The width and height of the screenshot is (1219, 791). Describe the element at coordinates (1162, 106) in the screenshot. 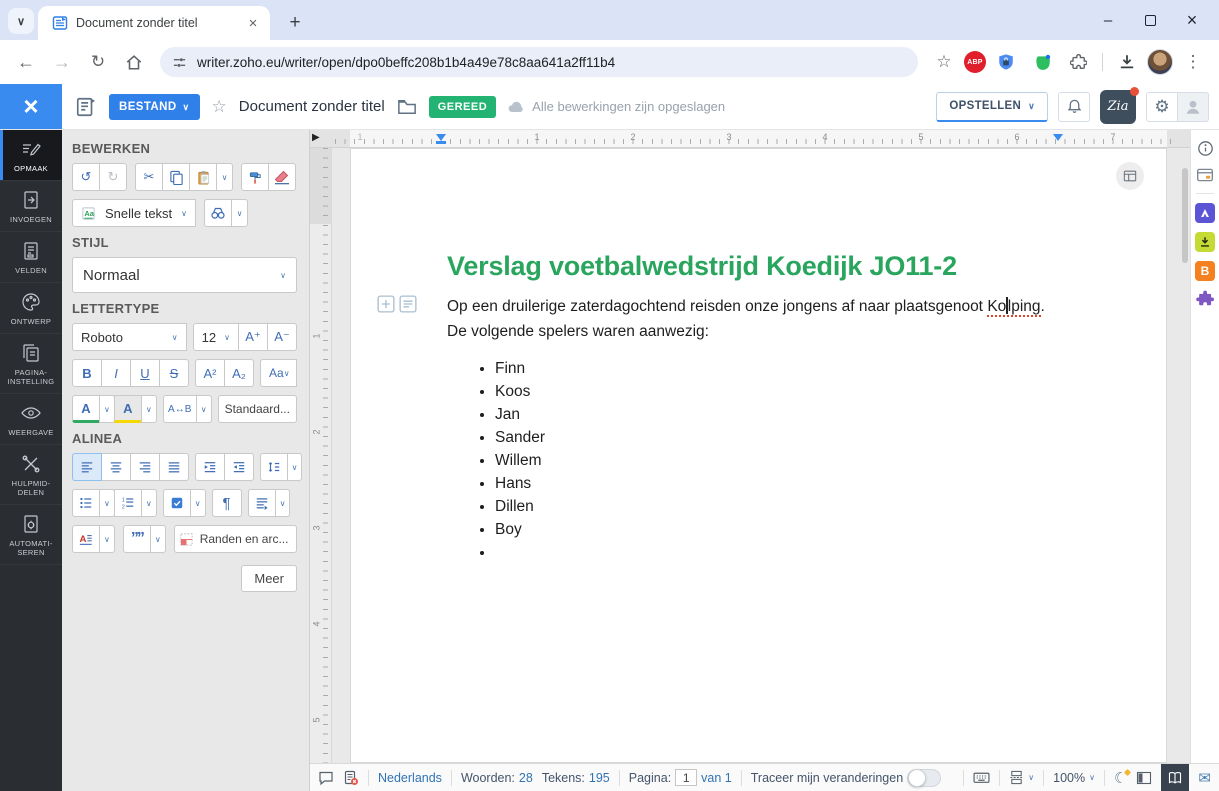

I see `settings-gear-button` at that location.